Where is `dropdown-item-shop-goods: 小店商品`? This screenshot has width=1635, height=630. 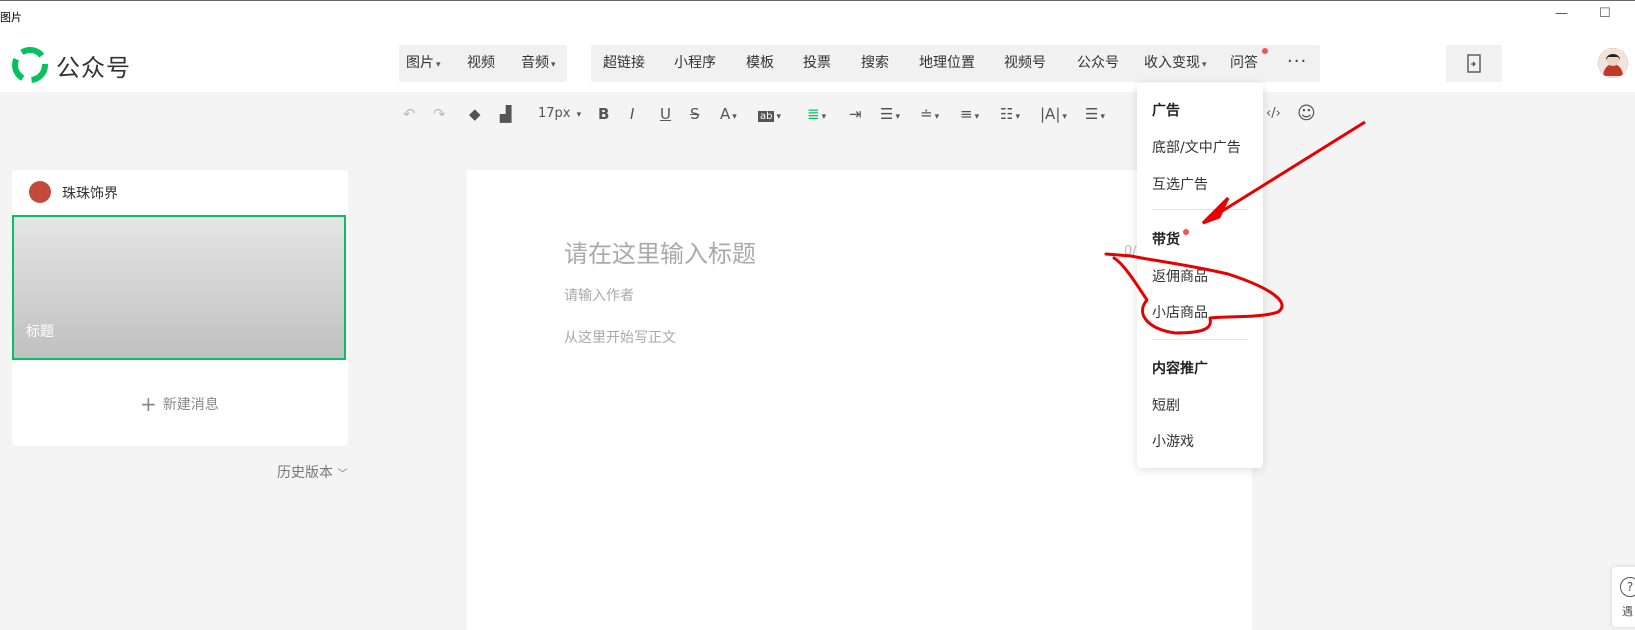 dropdown-item-shop-goods: 小店商品 is located at coordinates (1180, 312).